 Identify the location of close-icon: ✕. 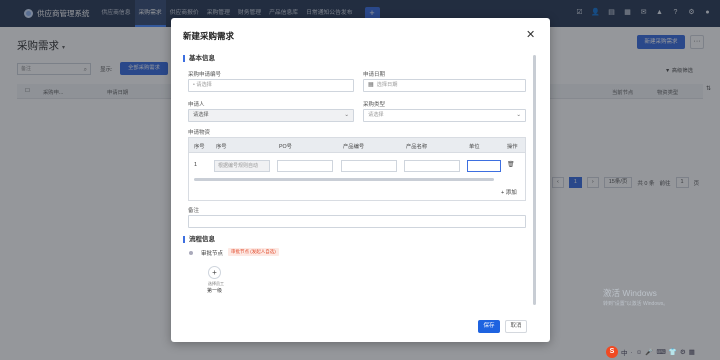
(530, 34).